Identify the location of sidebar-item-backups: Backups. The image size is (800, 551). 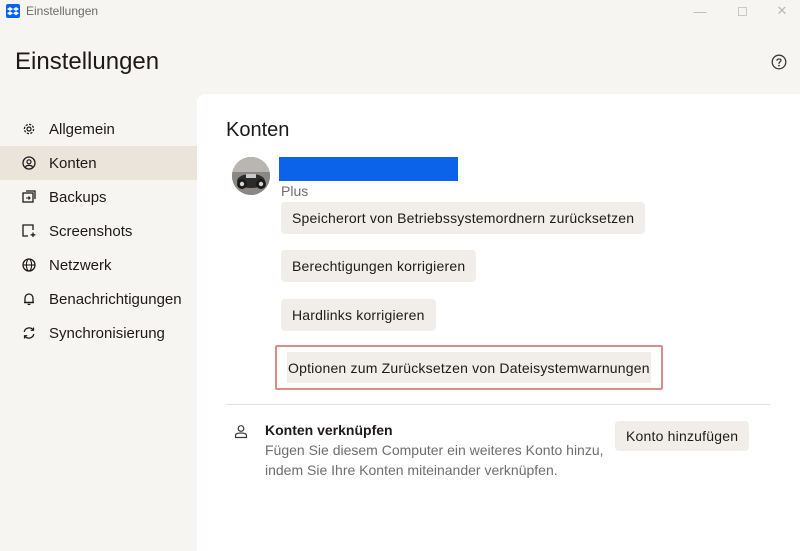
(98, 197).